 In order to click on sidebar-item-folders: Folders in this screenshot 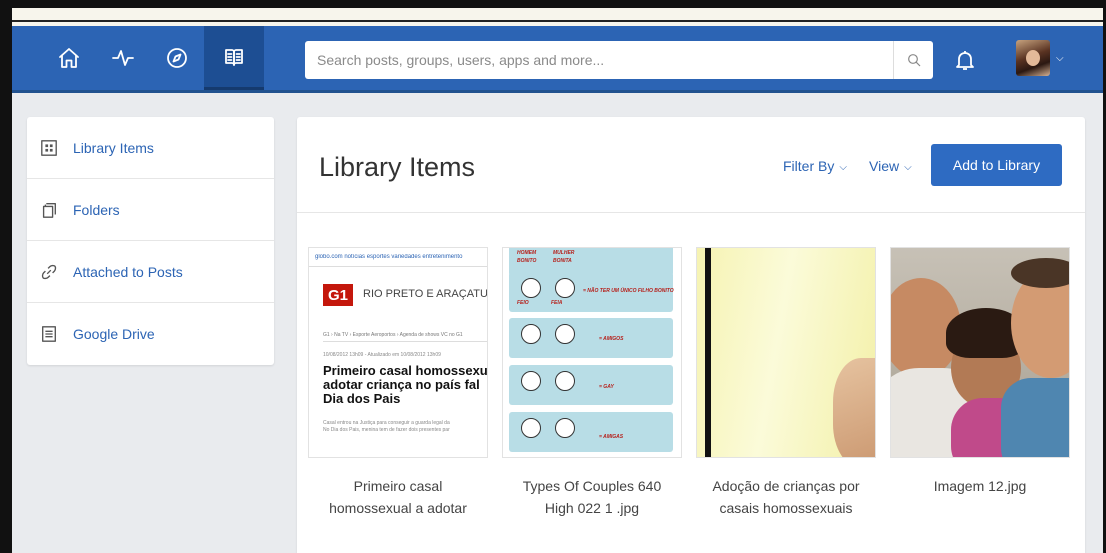, I will do `click(150, 210)`.